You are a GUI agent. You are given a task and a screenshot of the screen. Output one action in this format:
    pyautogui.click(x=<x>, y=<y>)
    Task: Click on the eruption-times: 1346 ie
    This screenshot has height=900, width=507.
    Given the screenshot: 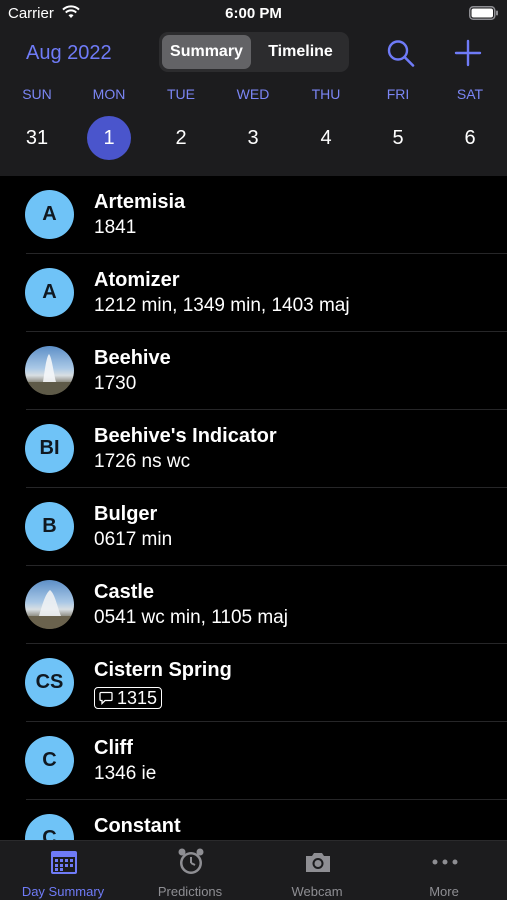 What is the action you would take?
    pyautogui.click(x=125, y=773)
    